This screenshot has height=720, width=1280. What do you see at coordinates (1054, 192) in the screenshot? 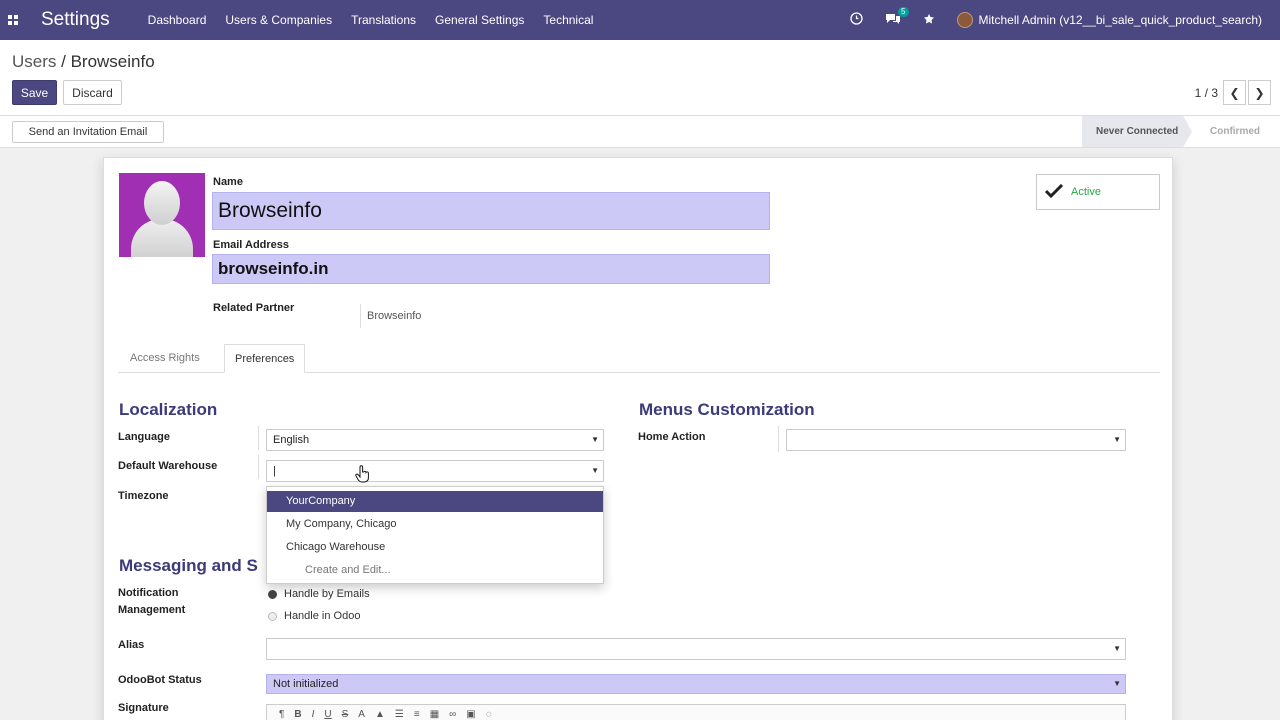
I see `checkmark-icon` at bounding box center [1054, 192].